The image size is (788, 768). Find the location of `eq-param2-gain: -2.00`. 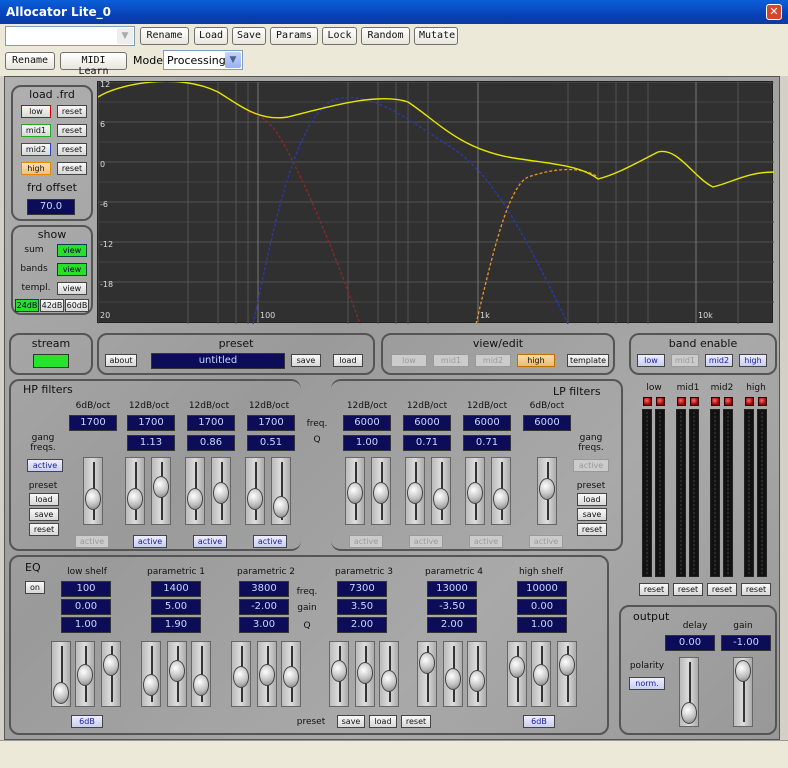

eq-param2-gain: -2.00 is located at coordinates (264, 607).